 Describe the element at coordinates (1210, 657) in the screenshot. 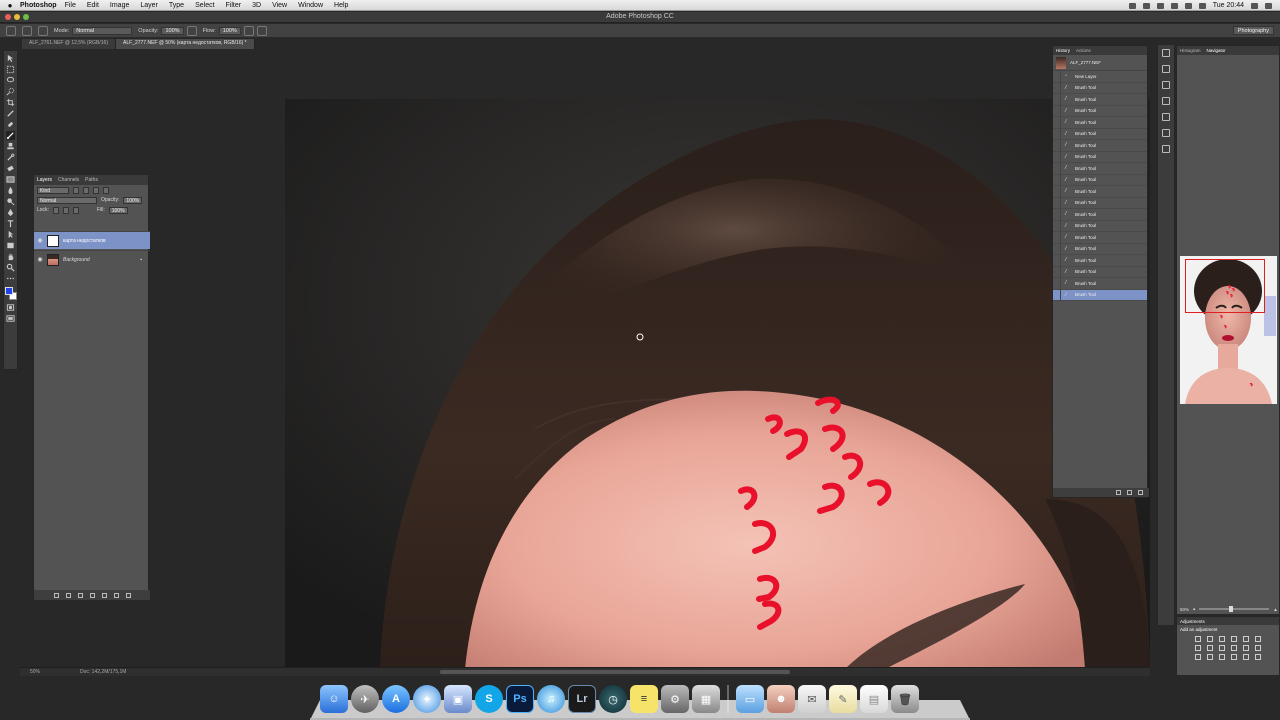

I see `posterize-icon` at that location.